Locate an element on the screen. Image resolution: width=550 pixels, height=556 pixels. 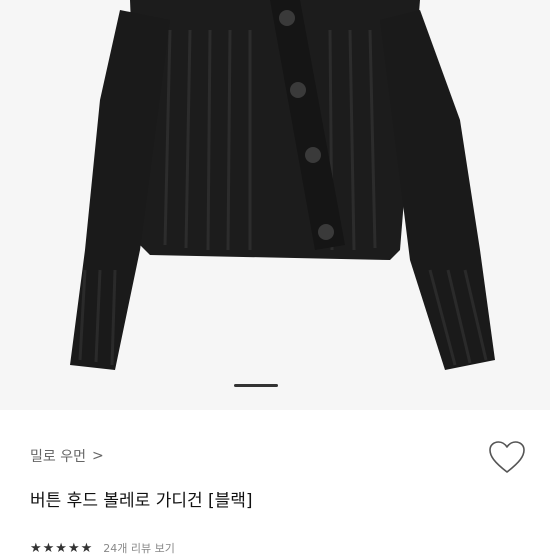
carousel-indicator is located at coordinates (256, 385).